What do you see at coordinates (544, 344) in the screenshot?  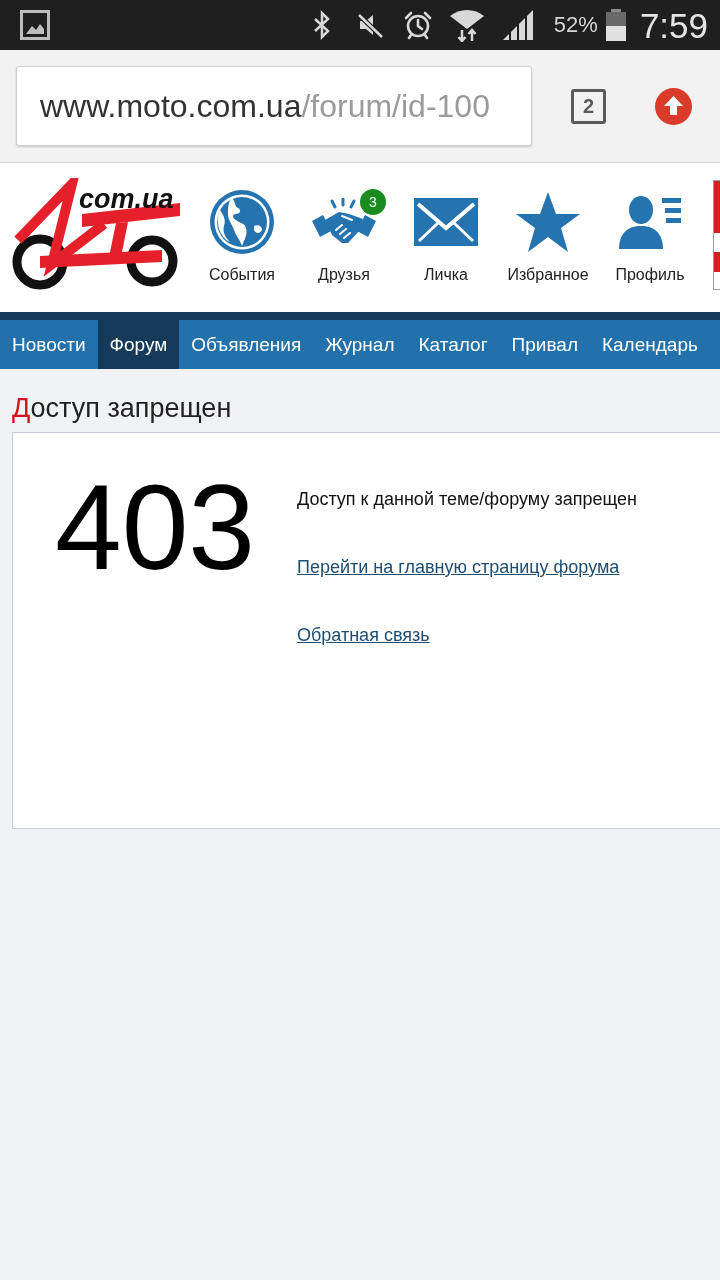 I see `nav-tab: Привал` at bounding box center [544, 344].